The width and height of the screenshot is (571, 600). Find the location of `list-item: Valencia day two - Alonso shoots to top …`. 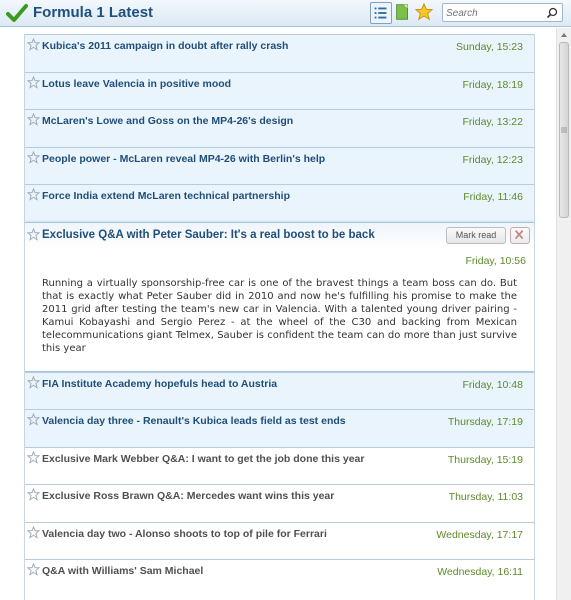

list-item: Valencia day two - Alonso shoots to top … is located at coordinates (279, 540).